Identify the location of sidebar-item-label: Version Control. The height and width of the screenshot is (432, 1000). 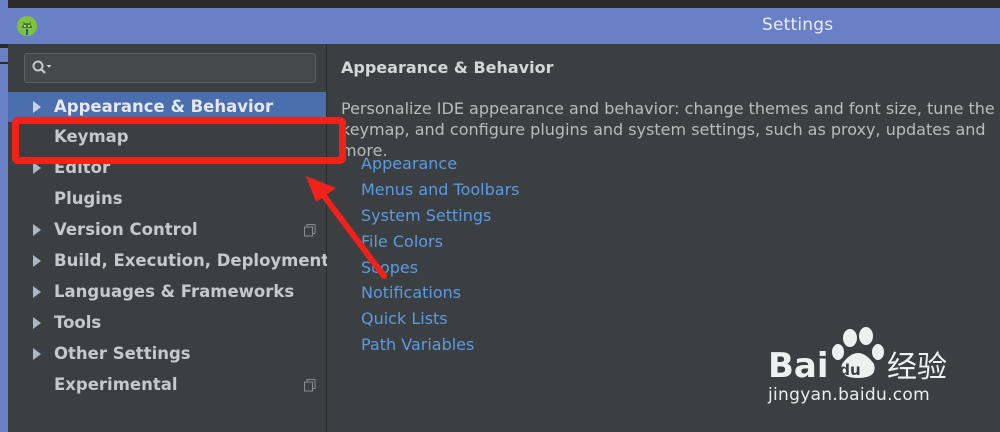
(126, 229).